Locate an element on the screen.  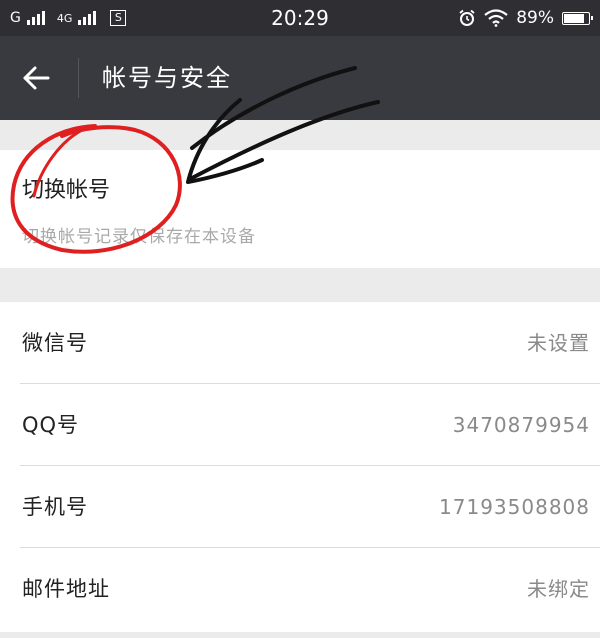
email-address-label: 邮件地址 is located at coordinates (66, 589).